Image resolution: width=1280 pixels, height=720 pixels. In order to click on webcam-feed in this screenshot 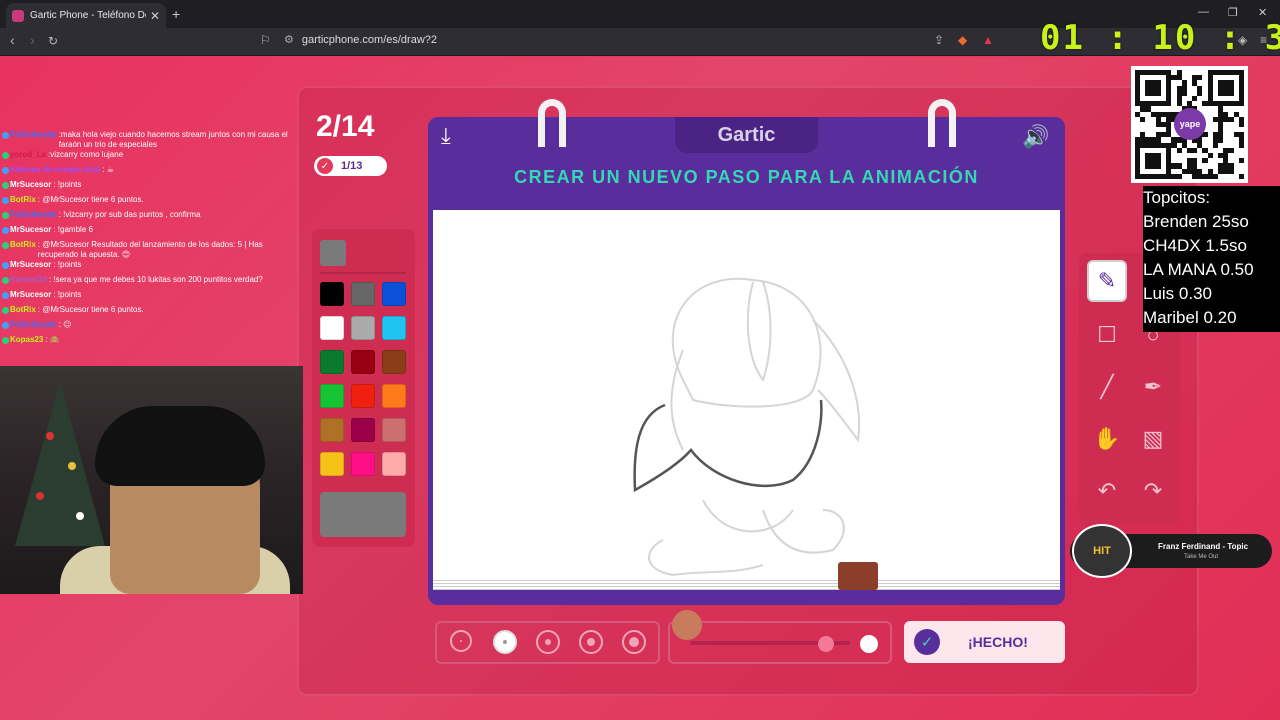, I will do `click(151, 480)`.